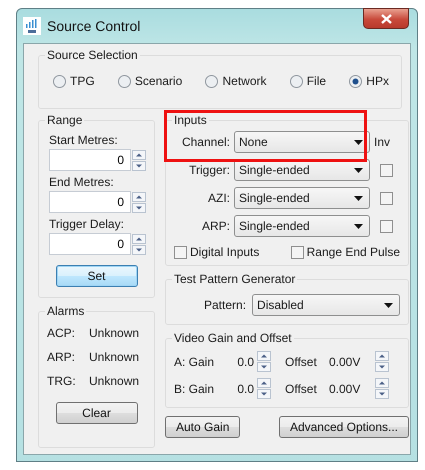 This screenshot has height=470, width=425. What do you see at coordinates (61, 333) in the screenshot?
I see `alarm-name: ACP:` at bounding box center [61, 333].